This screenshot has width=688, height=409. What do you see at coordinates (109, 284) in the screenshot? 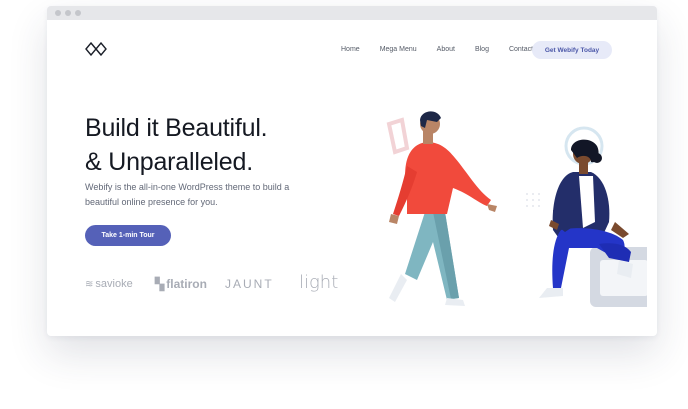
I see `brand-savioke: ≋ savioke` at bounding box center [109, 284].